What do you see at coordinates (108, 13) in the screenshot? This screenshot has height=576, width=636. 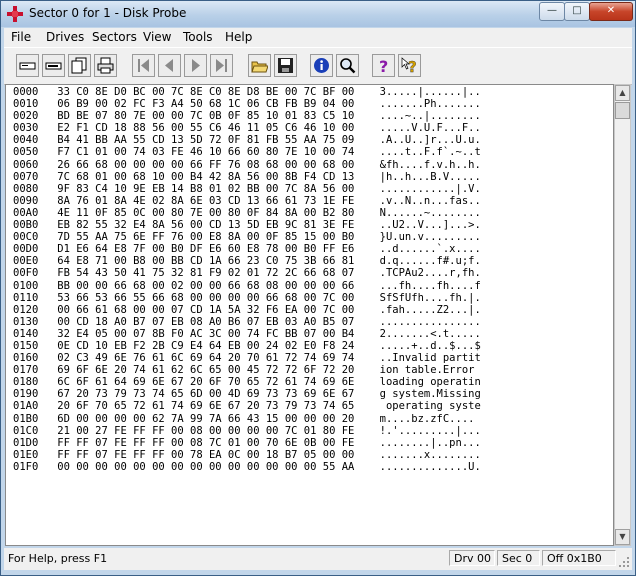 I see `window-title: Sector 0 for 1 - Disk Probe` at bounding box center [108, 13].